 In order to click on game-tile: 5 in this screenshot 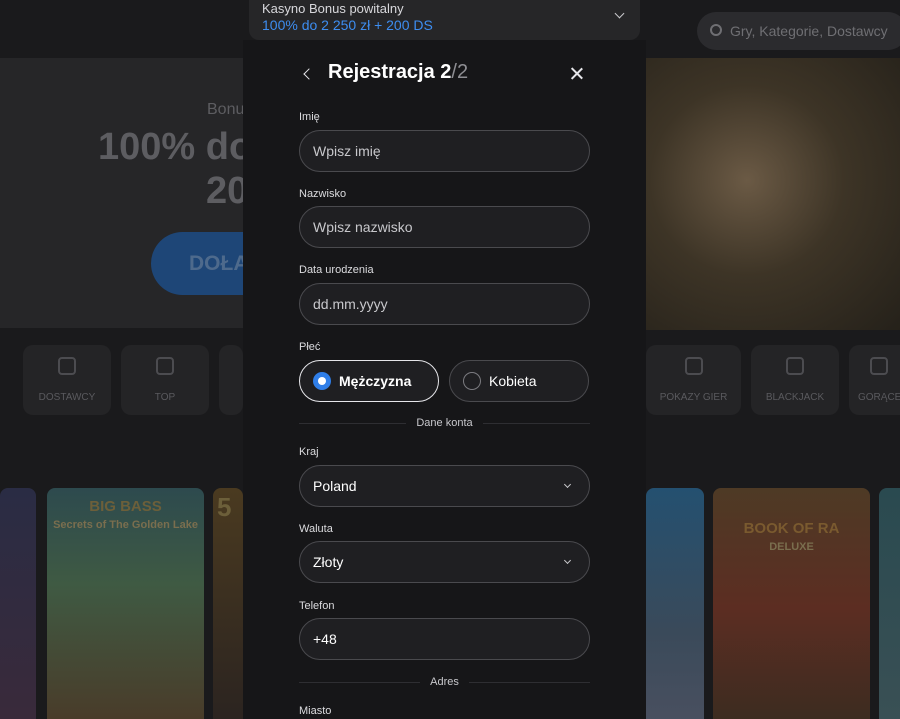, I will do `click(228, 603)`.